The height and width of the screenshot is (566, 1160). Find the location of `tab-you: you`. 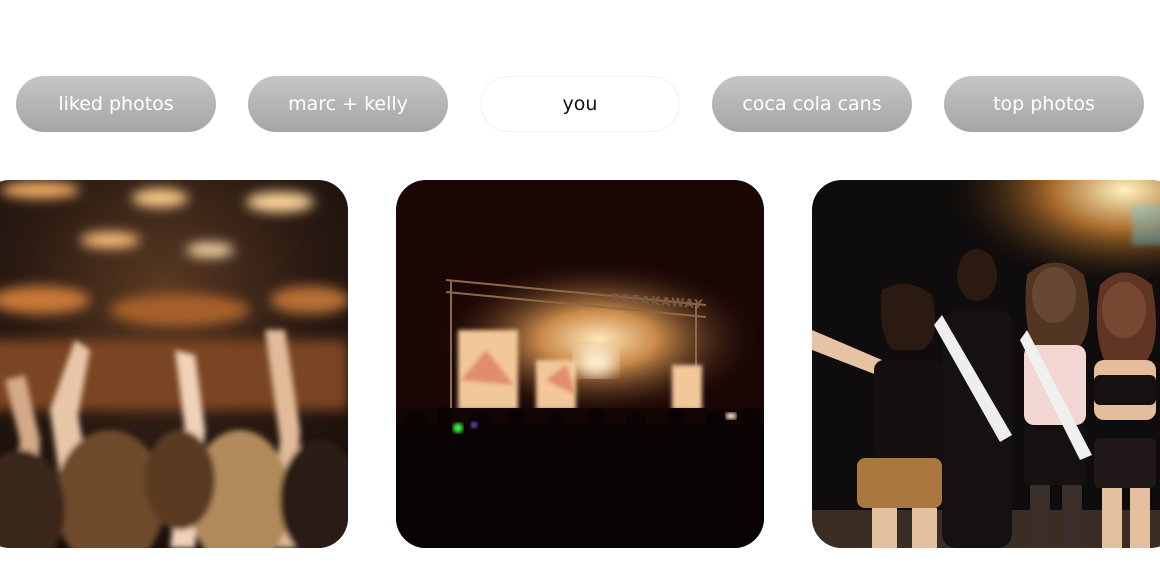

tab-you: you is located at coordinates (580, 104).